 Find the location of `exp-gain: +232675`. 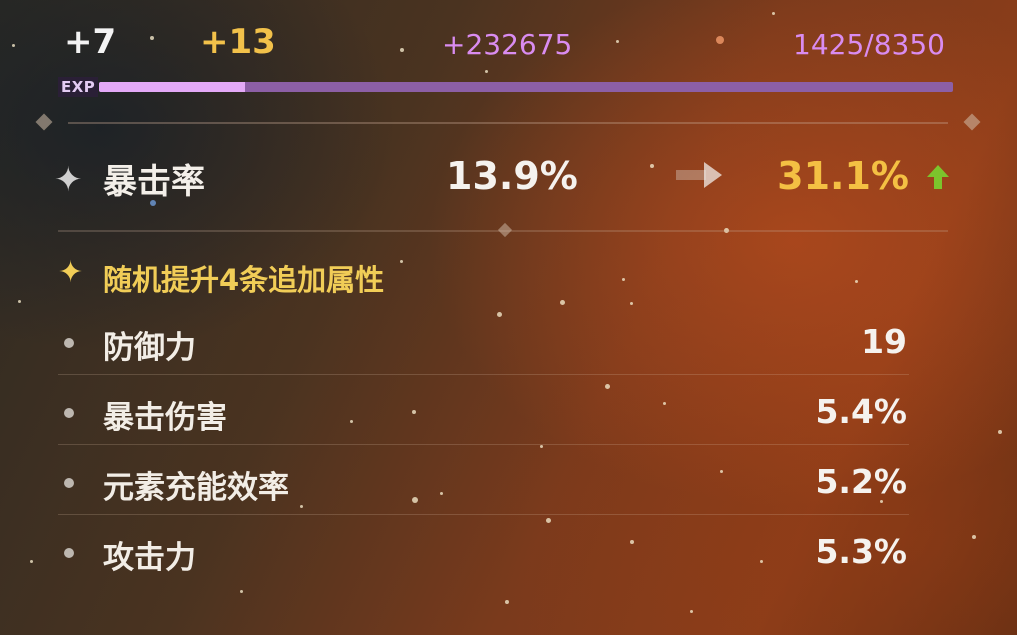

exp-gain: +232675 is located at coordinates (507, 44).